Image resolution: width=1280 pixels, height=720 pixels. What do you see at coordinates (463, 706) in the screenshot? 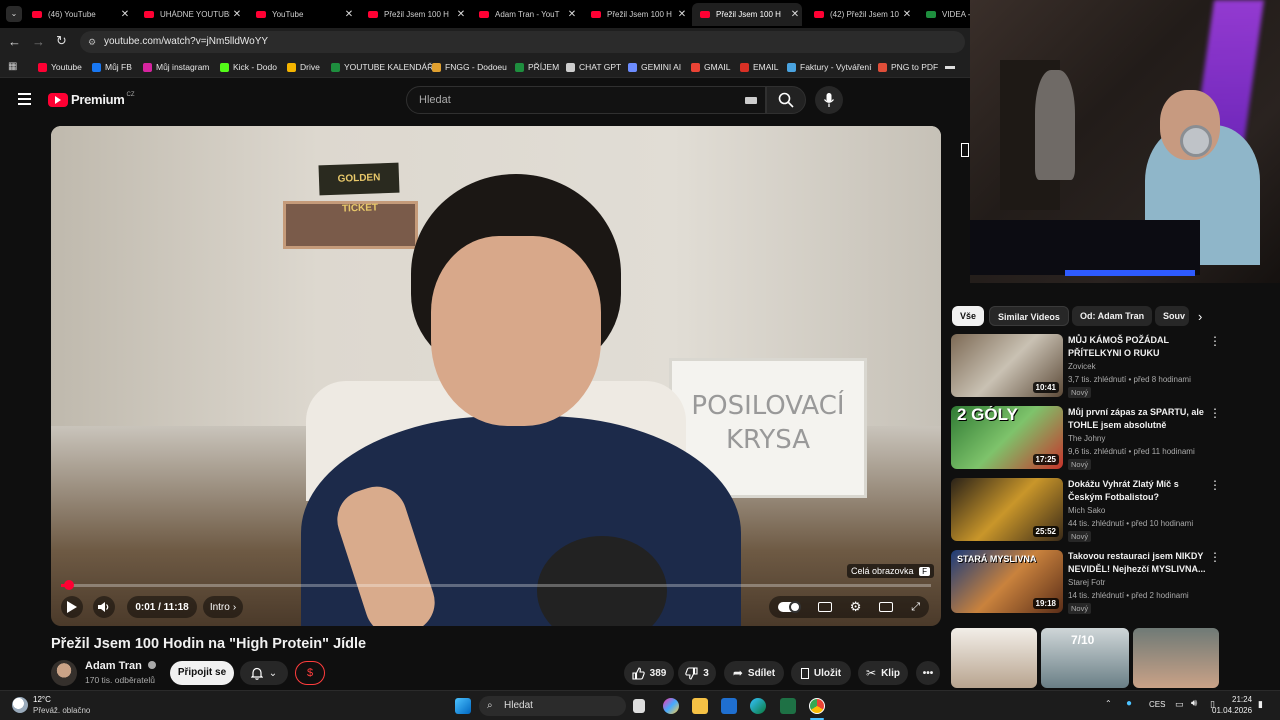
I see `windows-start-icon` at bounding box center [463, 706].